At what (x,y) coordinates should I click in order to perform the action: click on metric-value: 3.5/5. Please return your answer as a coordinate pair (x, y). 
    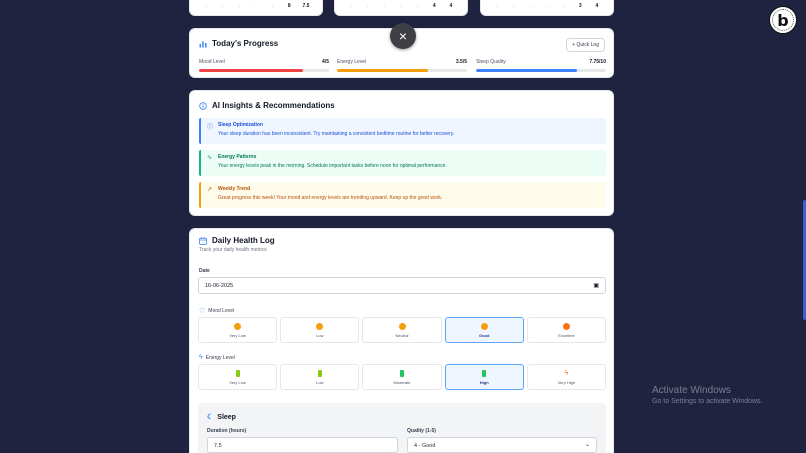
    Looking at the image, I should click on (461, 62).